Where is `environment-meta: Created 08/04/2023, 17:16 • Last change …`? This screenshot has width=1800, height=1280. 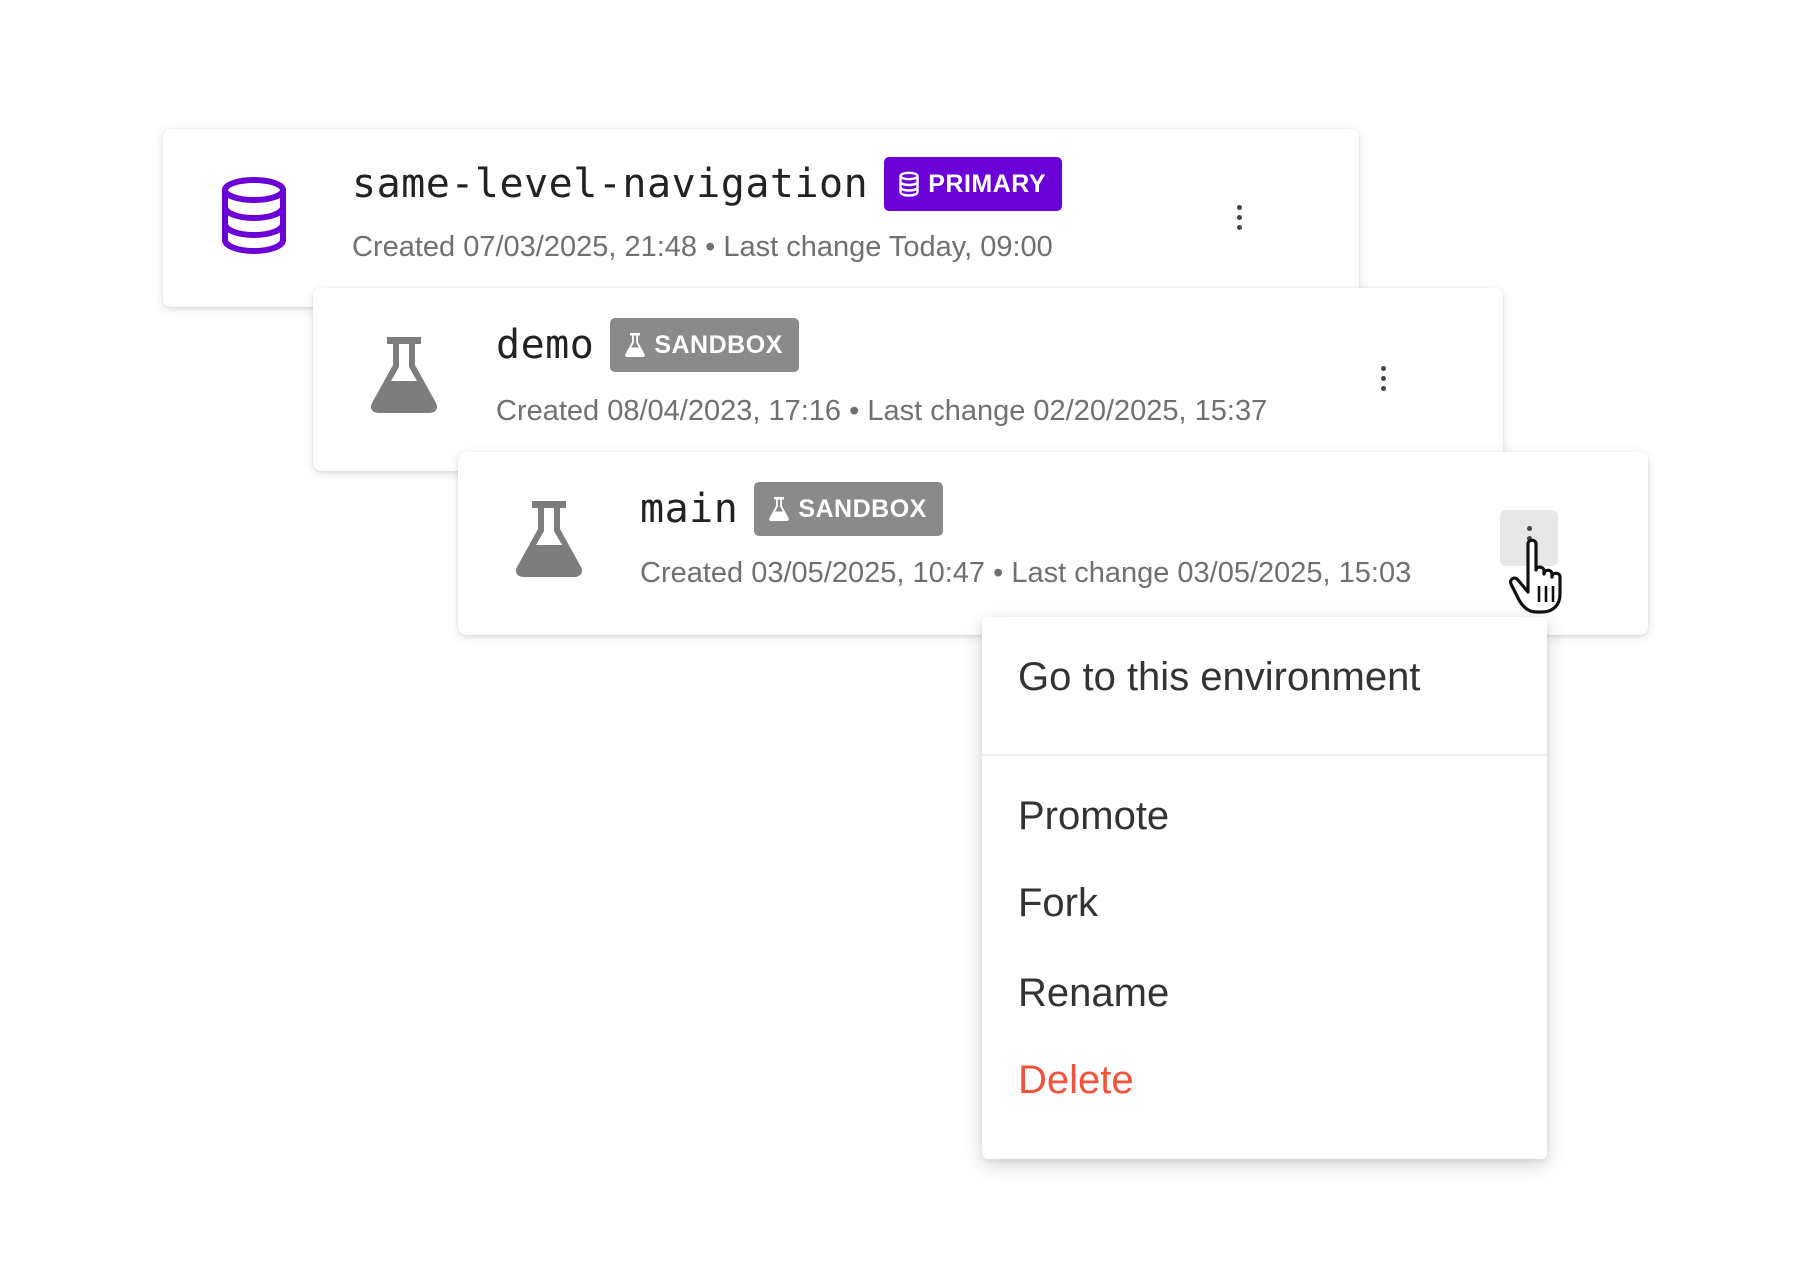
environment-meta: Created 08/04/2023, 17:16 • Last change … is located at coordinates (881, 411).